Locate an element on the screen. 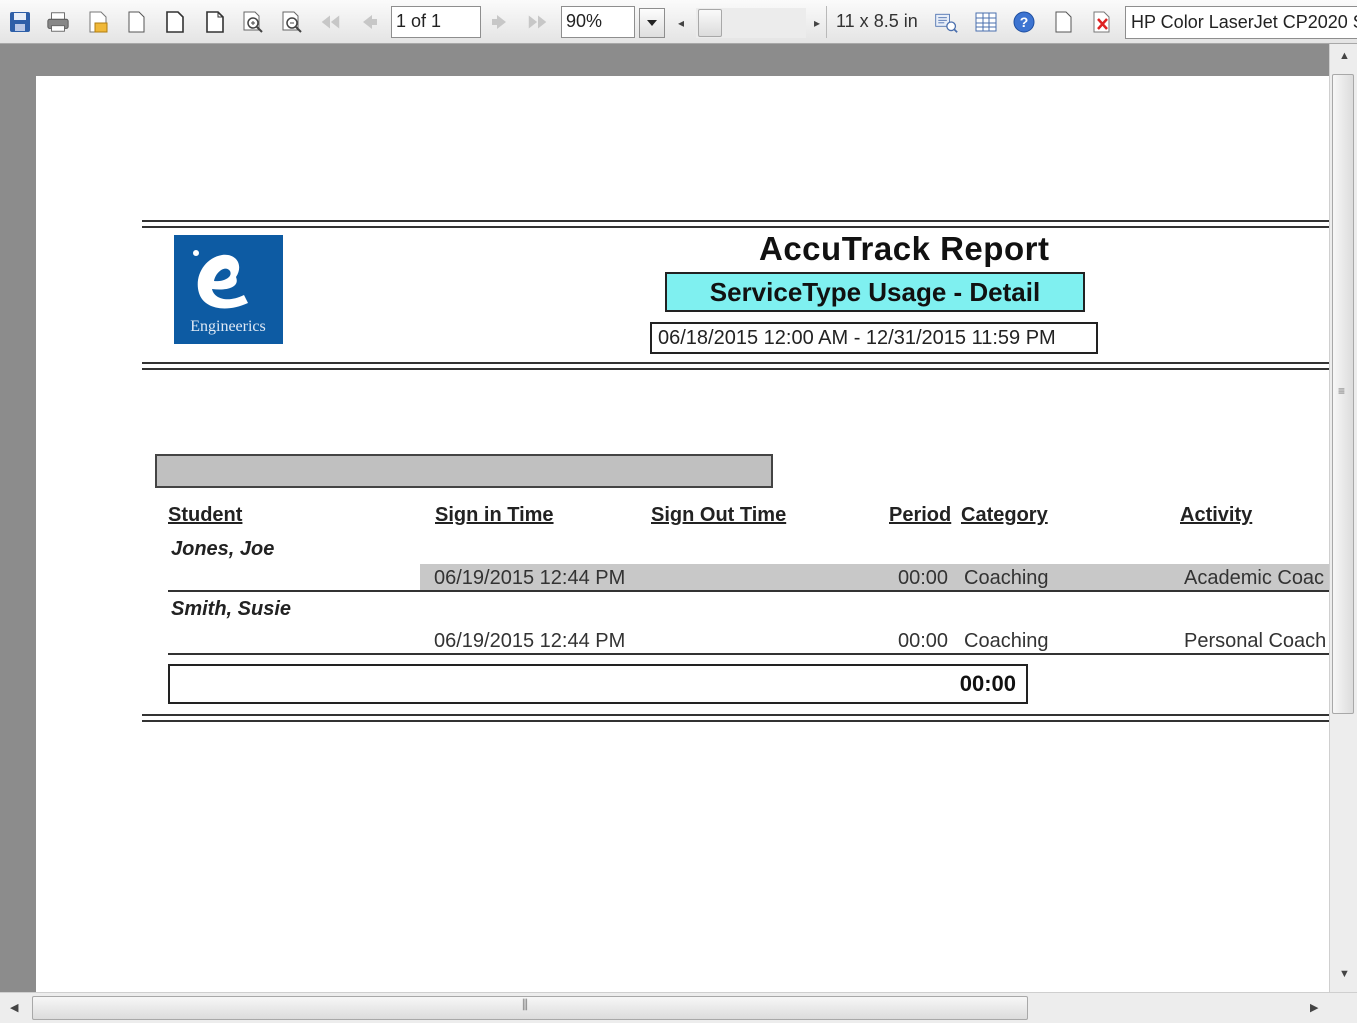 This screenshot has width=1357, height=1023. export-icon is located at coordinates (98, 22).